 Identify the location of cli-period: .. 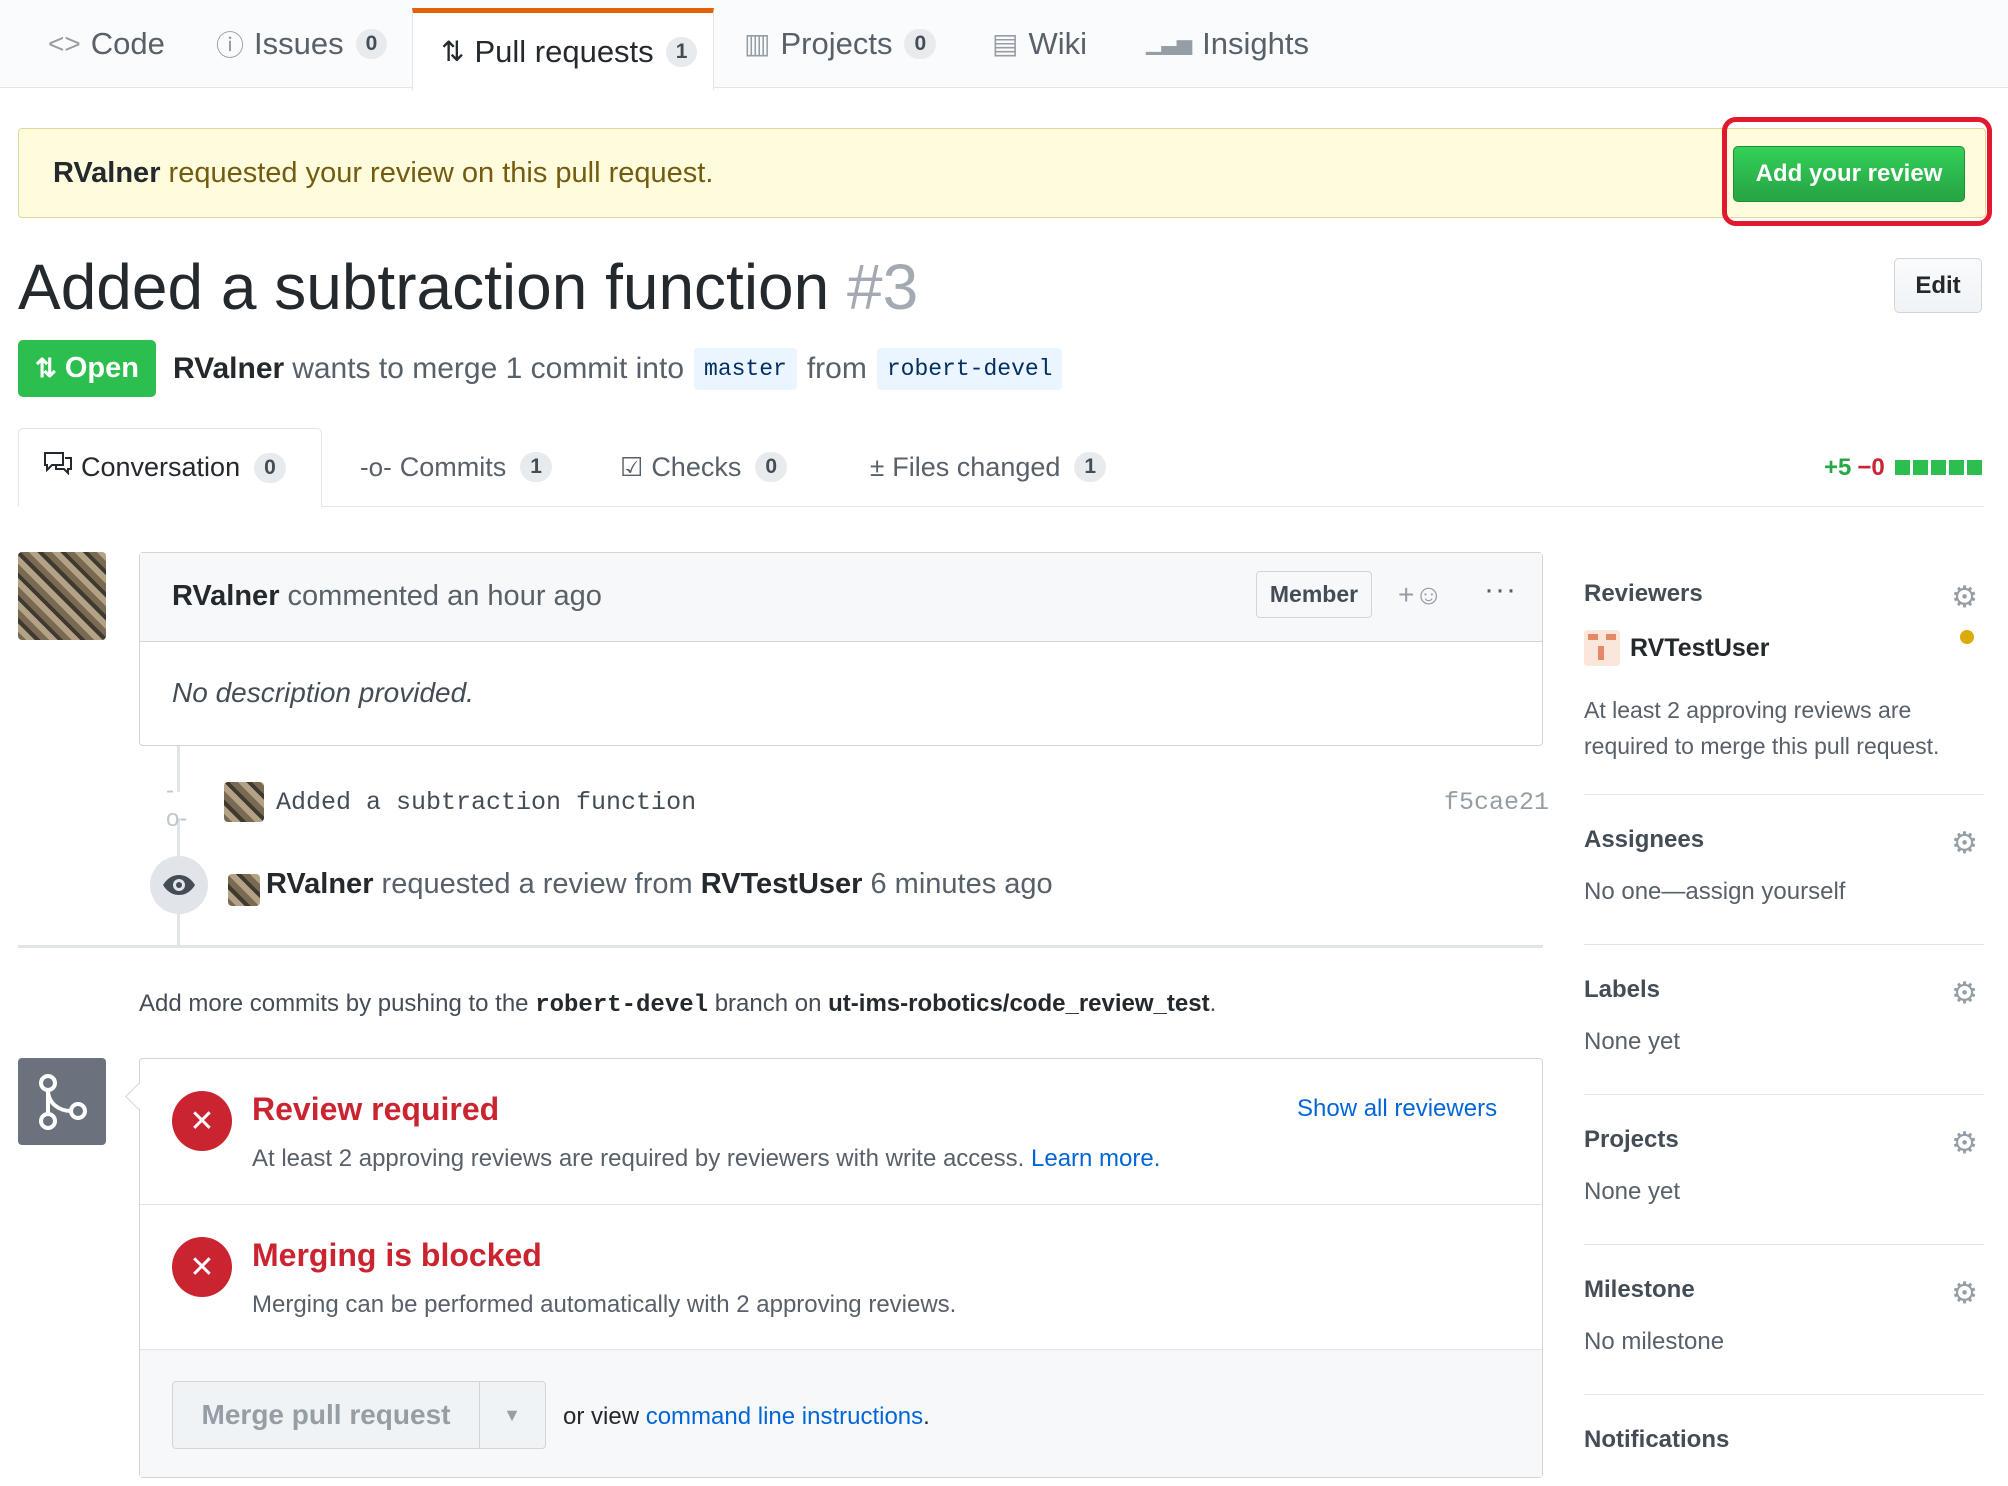
(926, 1416).